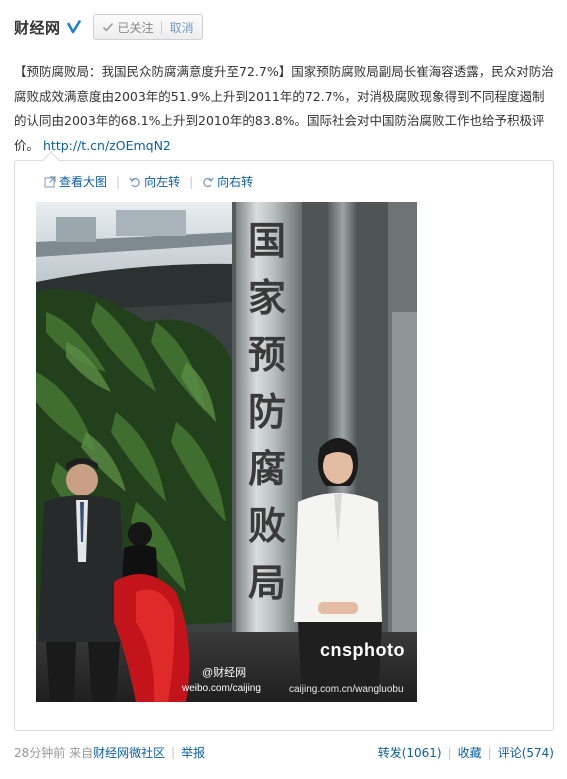 The height and width of the screenshot is (779, 567). What do you see at coordinates (266, 525) in the screenshot?
I see `sign-char: 败` at bounding box center [266, 525].